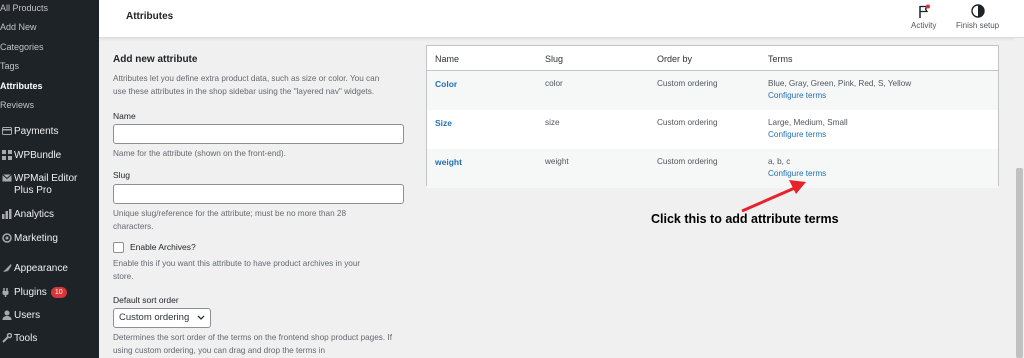  Describe the element at coordinates (745, 219) in the screenshot. I see `annotation-text: Click this to add attribute terms` at that location.